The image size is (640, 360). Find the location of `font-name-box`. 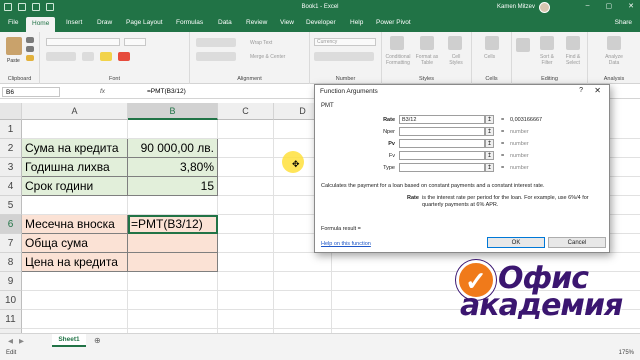

font-name-box is located at coordinates (83, 42).